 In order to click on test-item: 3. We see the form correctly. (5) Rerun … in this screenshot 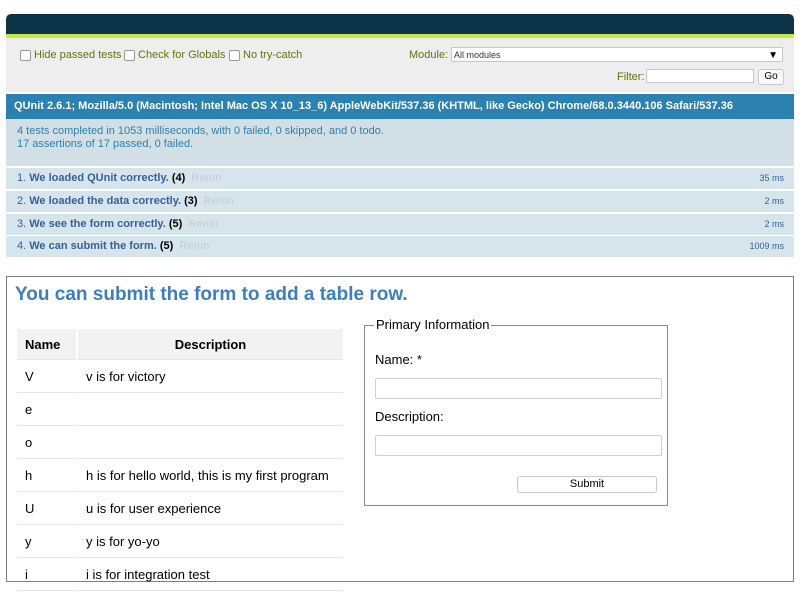, I will do `click(400, 224)`.